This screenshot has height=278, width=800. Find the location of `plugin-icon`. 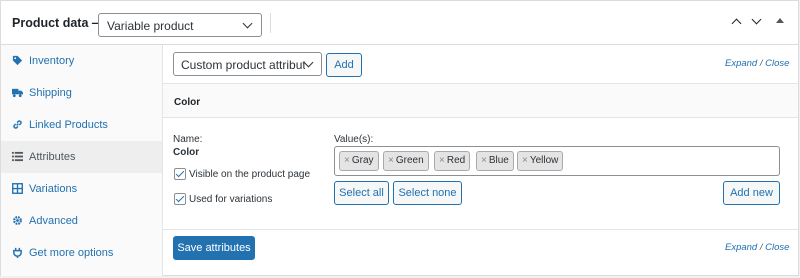

plugin-icon is located at coordinates (17, 252).